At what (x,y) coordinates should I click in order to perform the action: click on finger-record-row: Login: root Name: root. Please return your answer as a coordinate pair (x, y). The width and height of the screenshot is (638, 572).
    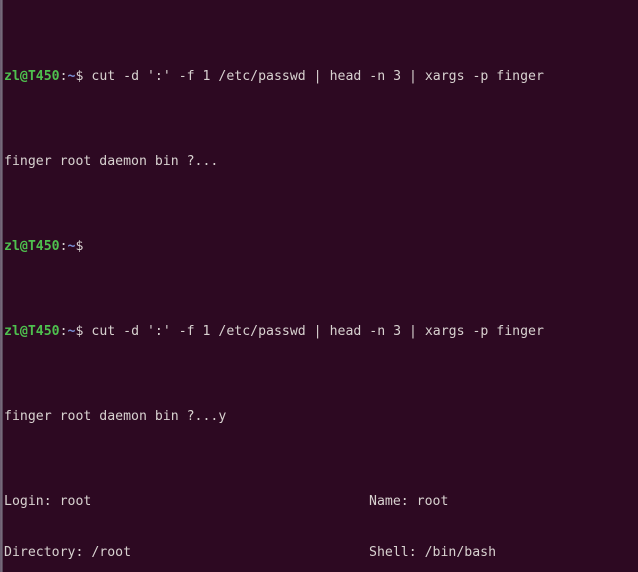
    Looking at the image, I should click on (321, 501).